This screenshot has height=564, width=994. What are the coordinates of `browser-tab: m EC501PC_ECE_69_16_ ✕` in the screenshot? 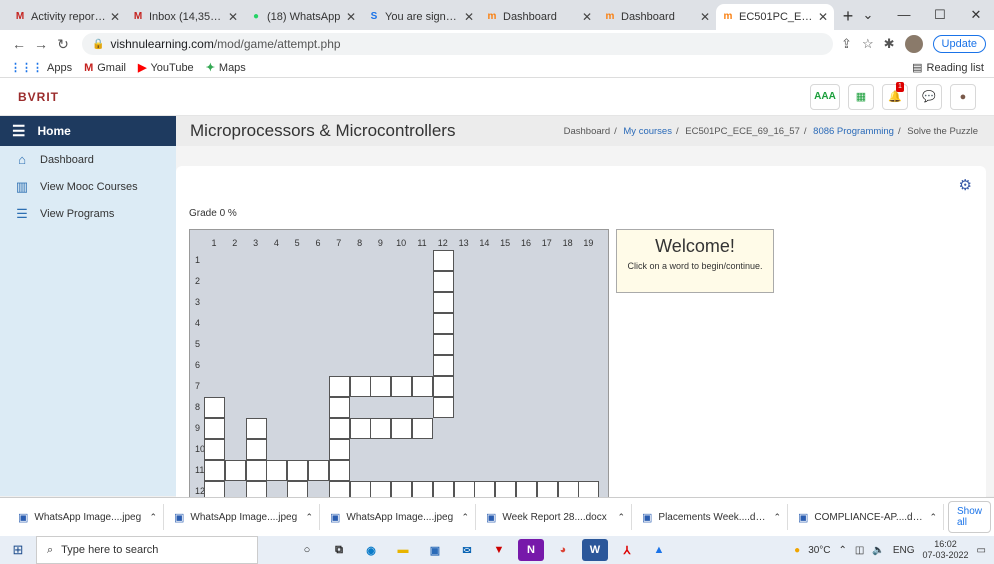 It's located at (775, 17).